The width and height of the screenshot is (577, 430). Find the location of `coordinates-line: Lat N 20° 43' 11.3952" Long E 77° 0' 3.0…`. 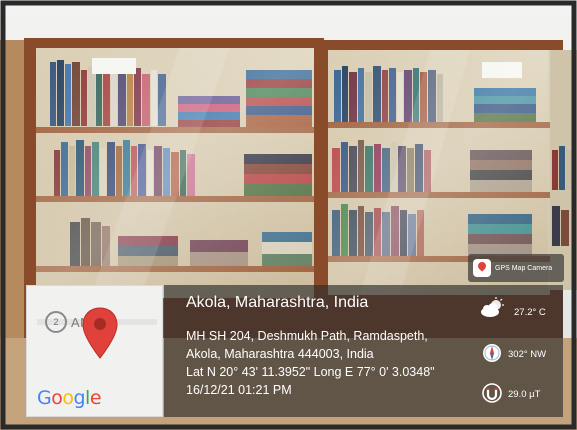

coordinates-line: Lat N 20° 43' 11.3952" Long E 77° 0' 3.0… is located at coordinates (310, 372).